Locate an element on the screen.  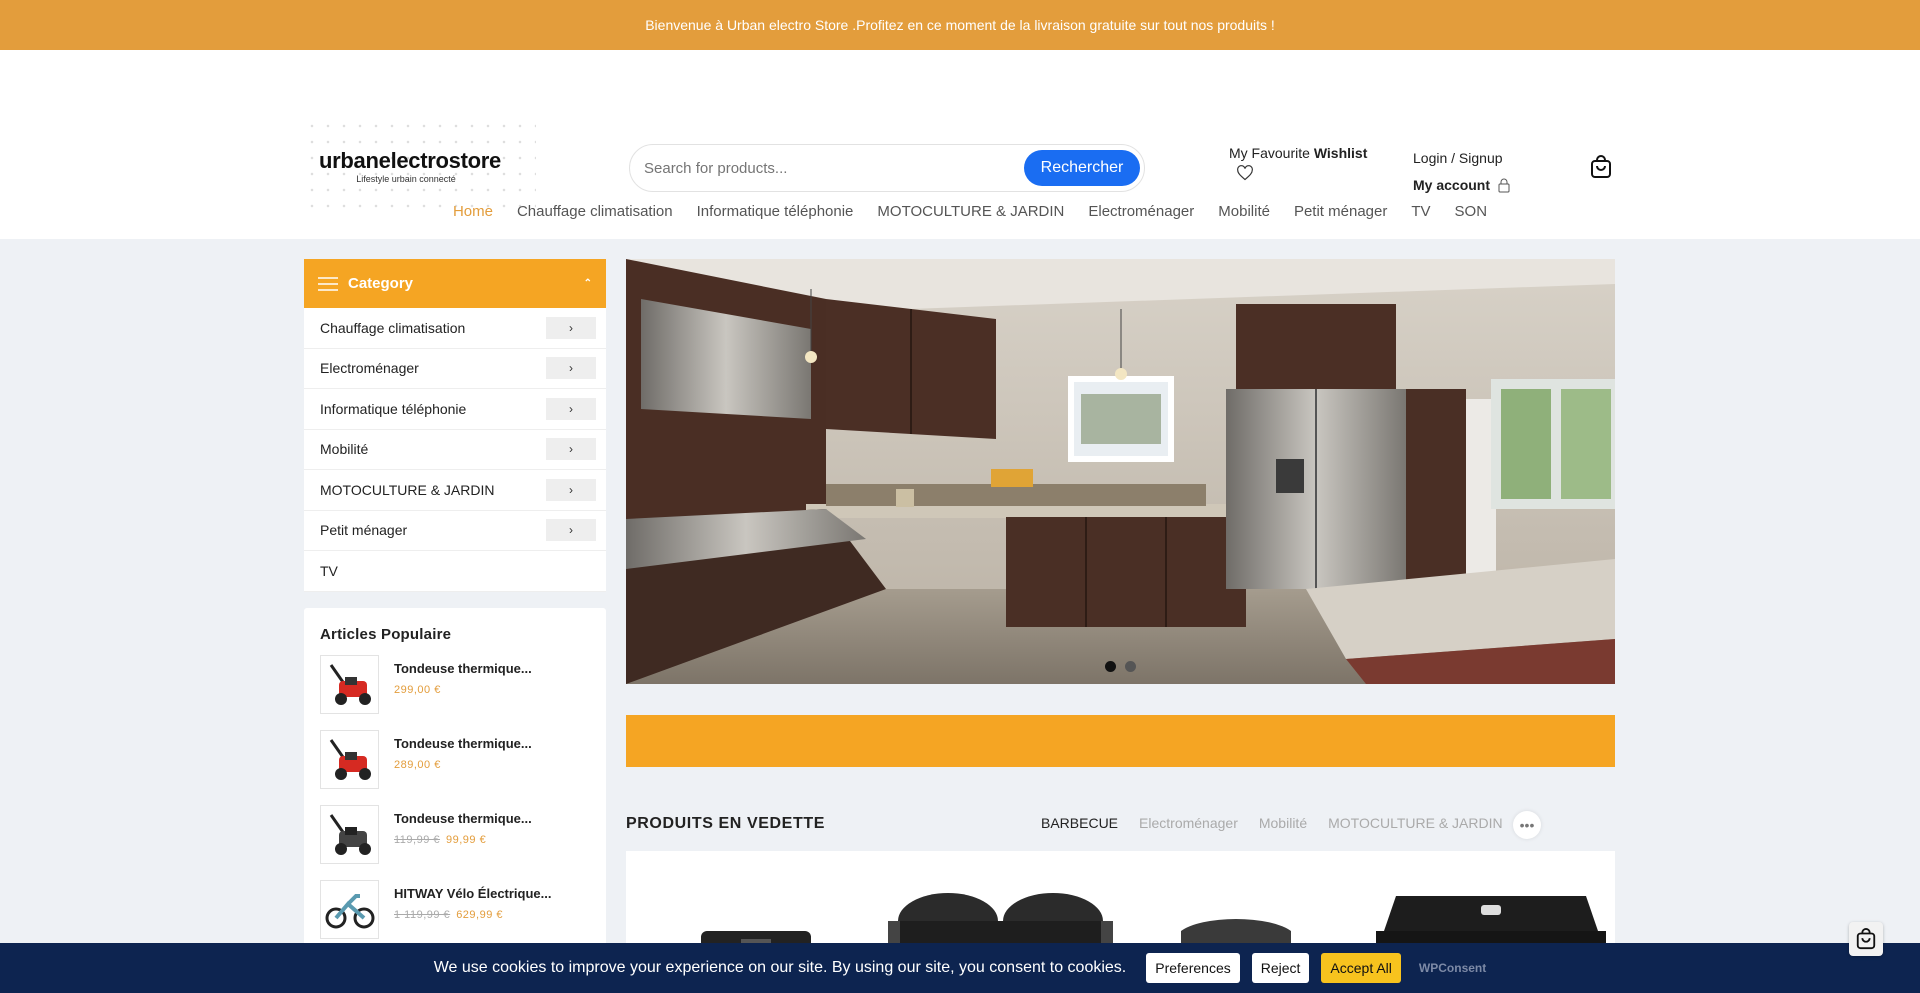
popular-title: Articles Populaire is located at coordinates (386, 634).